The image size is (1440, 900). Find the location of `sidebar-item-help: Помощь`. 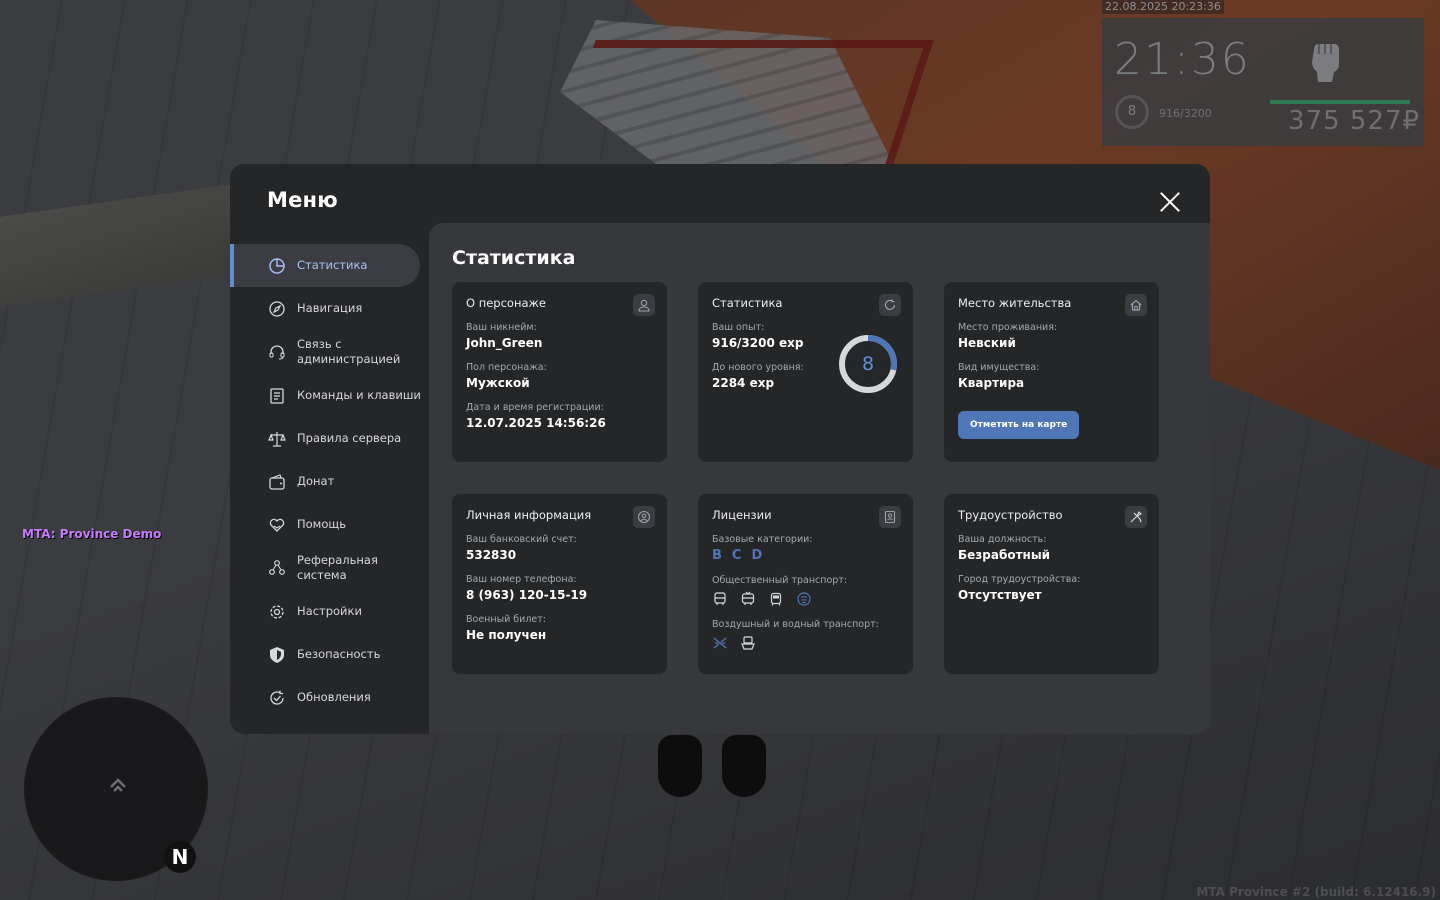

sidebar-item-help: Помощь is located at coordinates (329, 524).